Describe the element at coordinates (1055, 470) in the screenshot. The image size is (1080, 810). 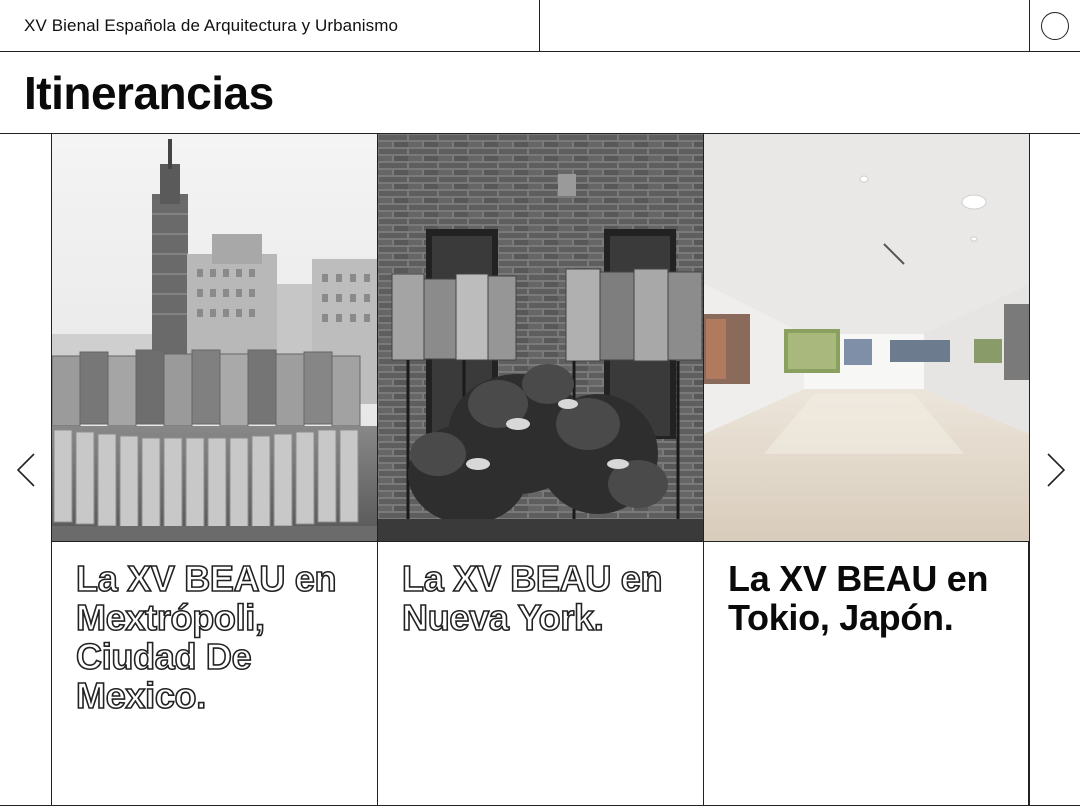
I see `chevron-right-icon` at that location.